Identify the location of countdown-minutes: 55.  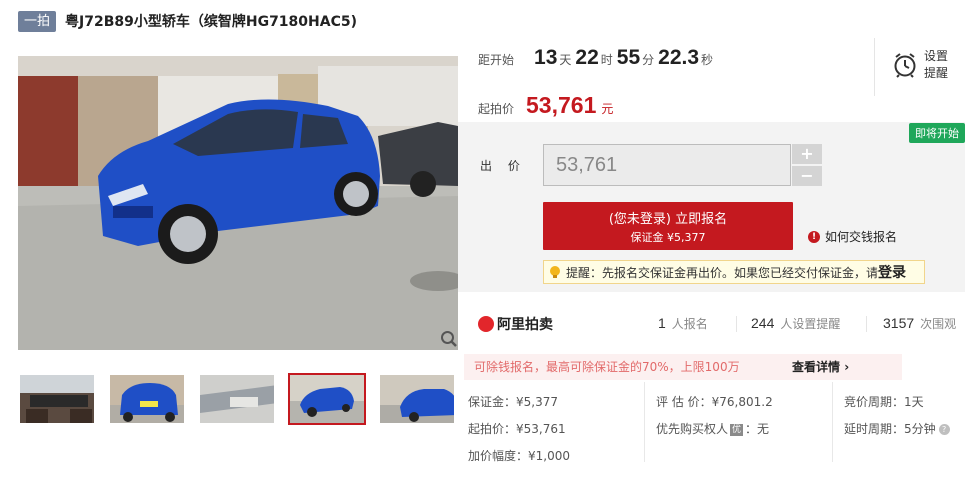
(628, 57).